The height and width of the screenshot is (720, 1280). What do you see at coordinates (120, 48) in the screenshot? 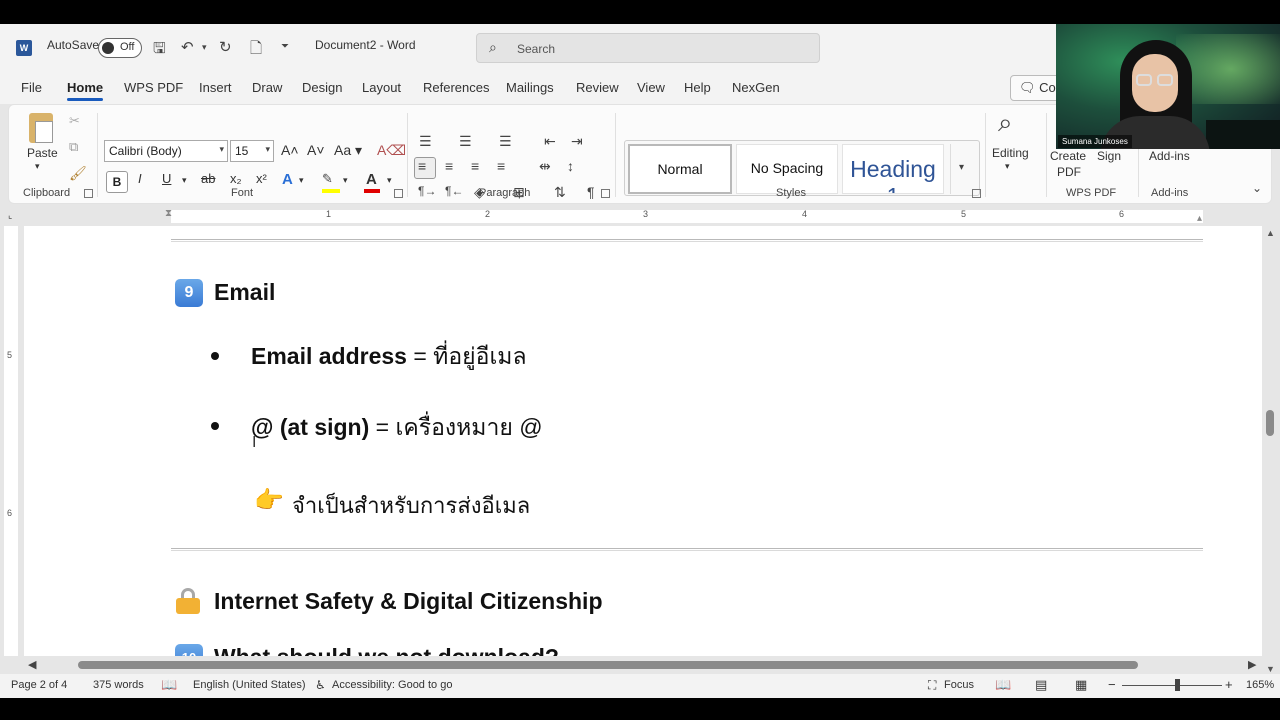
I see `autosave-toggle: Off` at bounding box center [120, 48].